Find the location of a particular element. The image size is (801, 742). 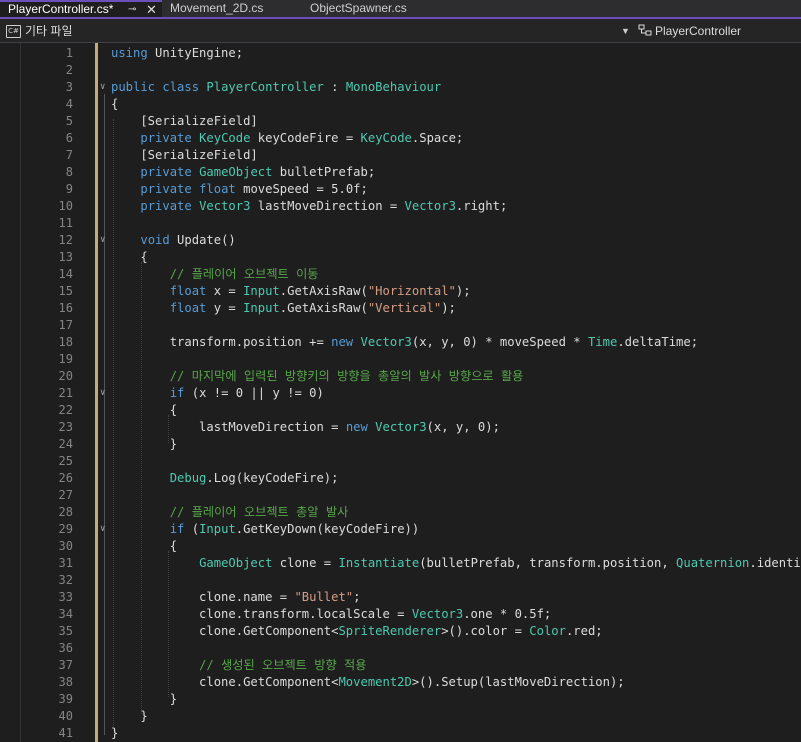

line-number: 13 is located at coordinates (65, 257).